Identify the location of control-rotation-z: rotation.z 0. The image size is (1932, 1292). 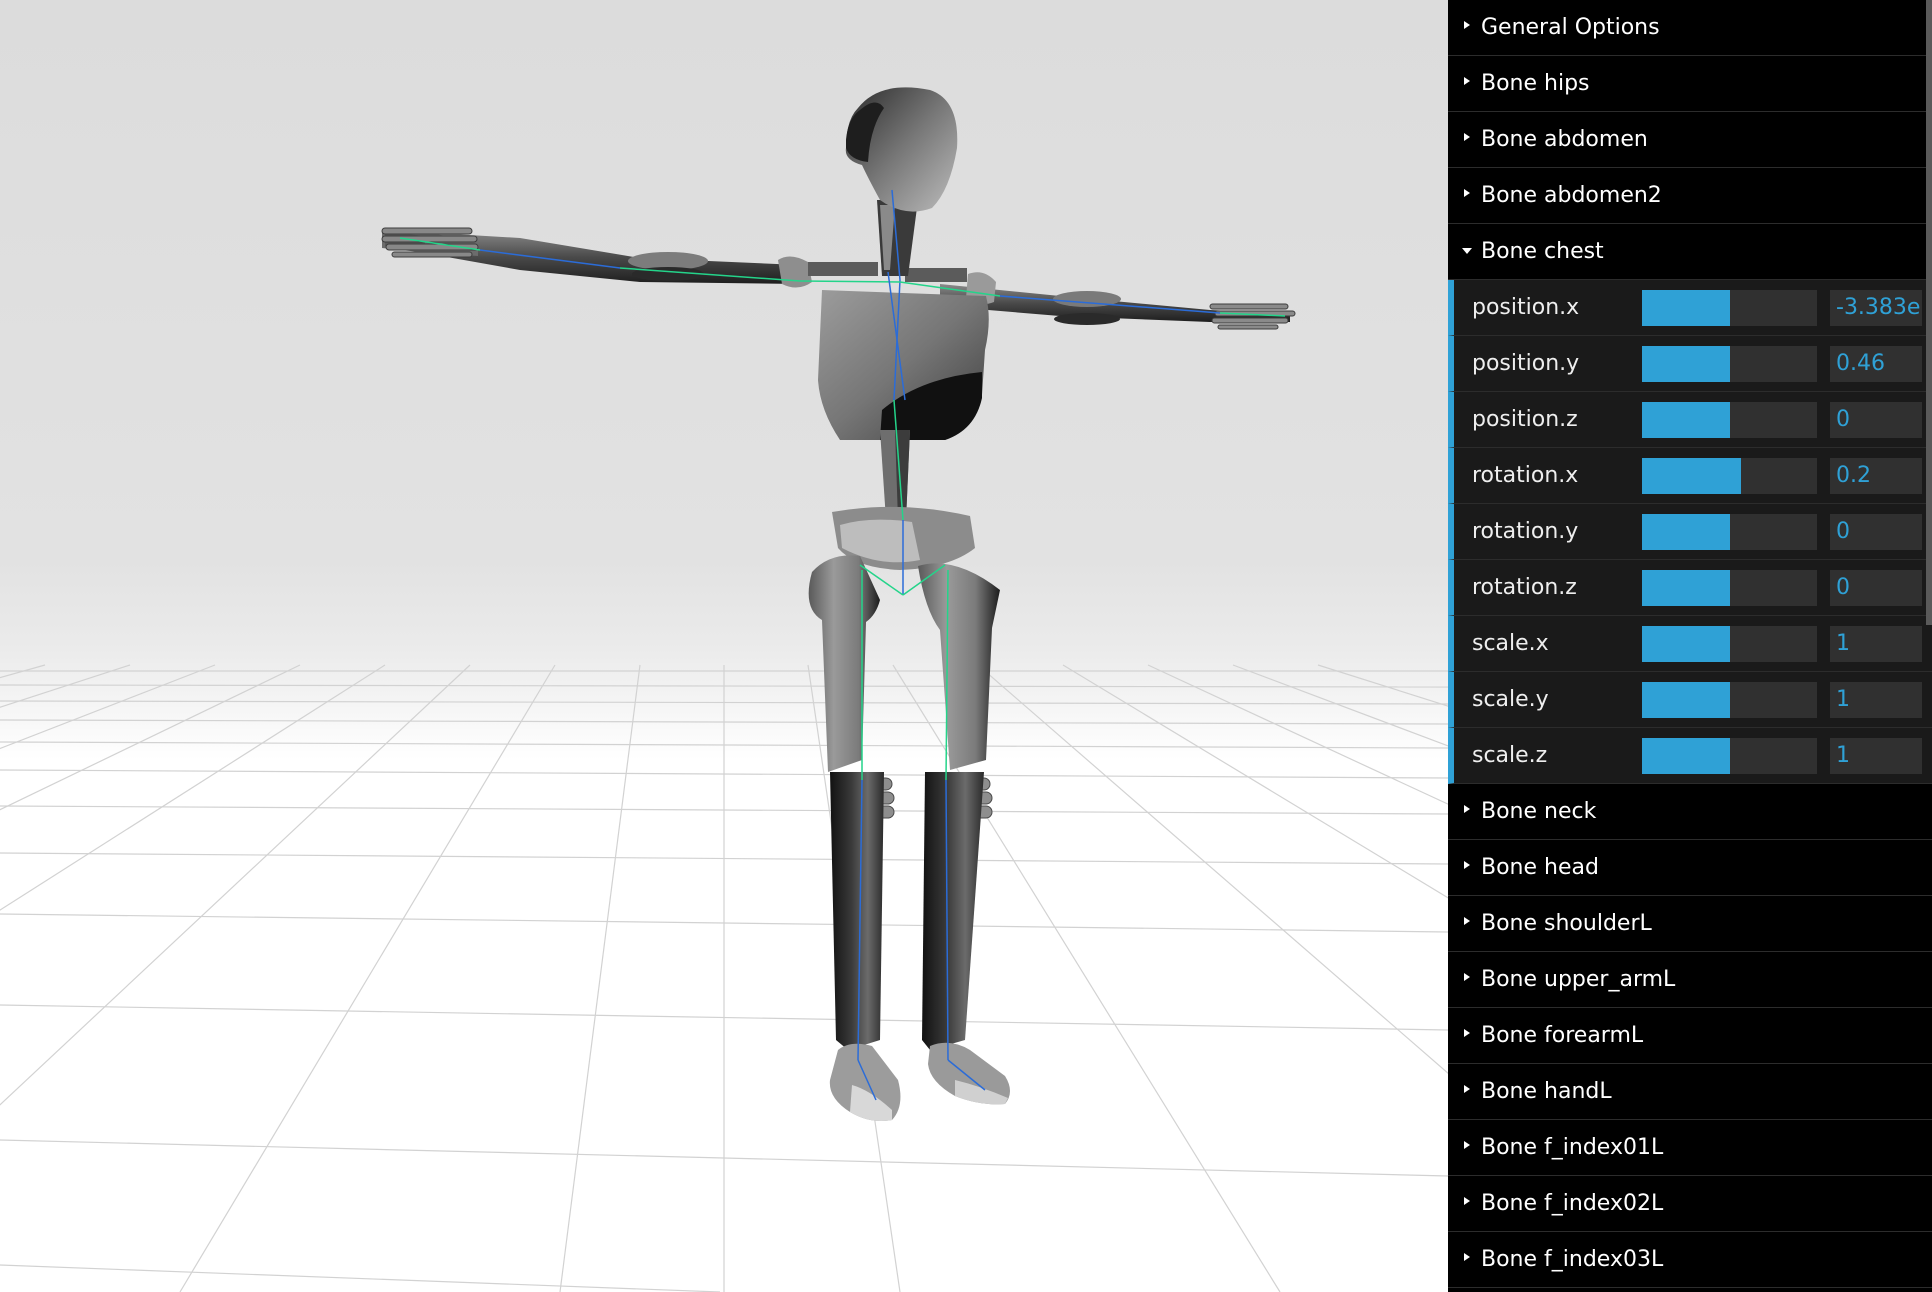
(1690, 588).